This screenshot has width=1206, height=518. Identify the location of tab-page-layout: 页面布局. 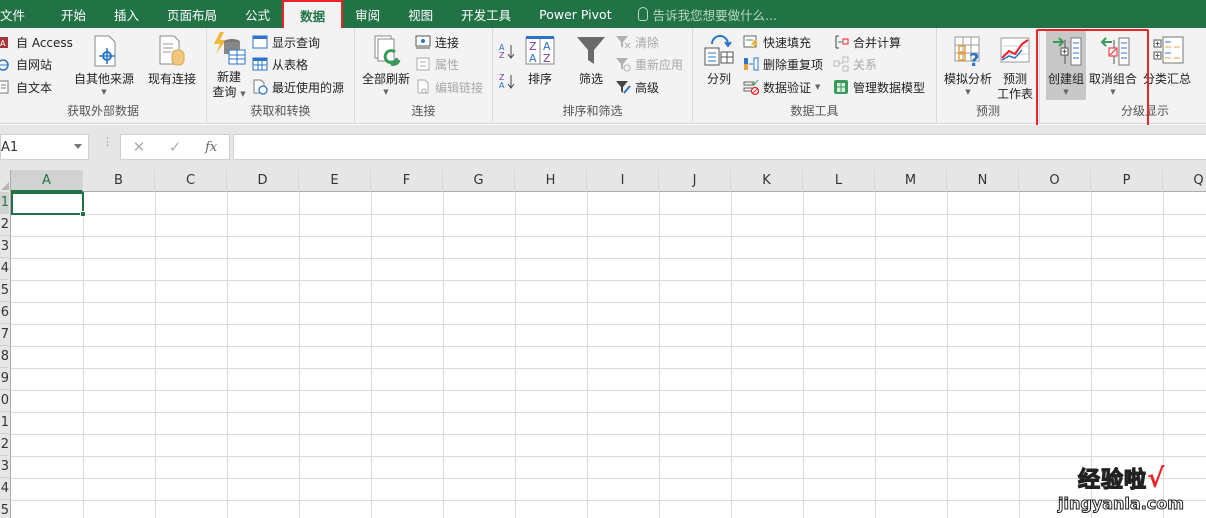
(192, 14).